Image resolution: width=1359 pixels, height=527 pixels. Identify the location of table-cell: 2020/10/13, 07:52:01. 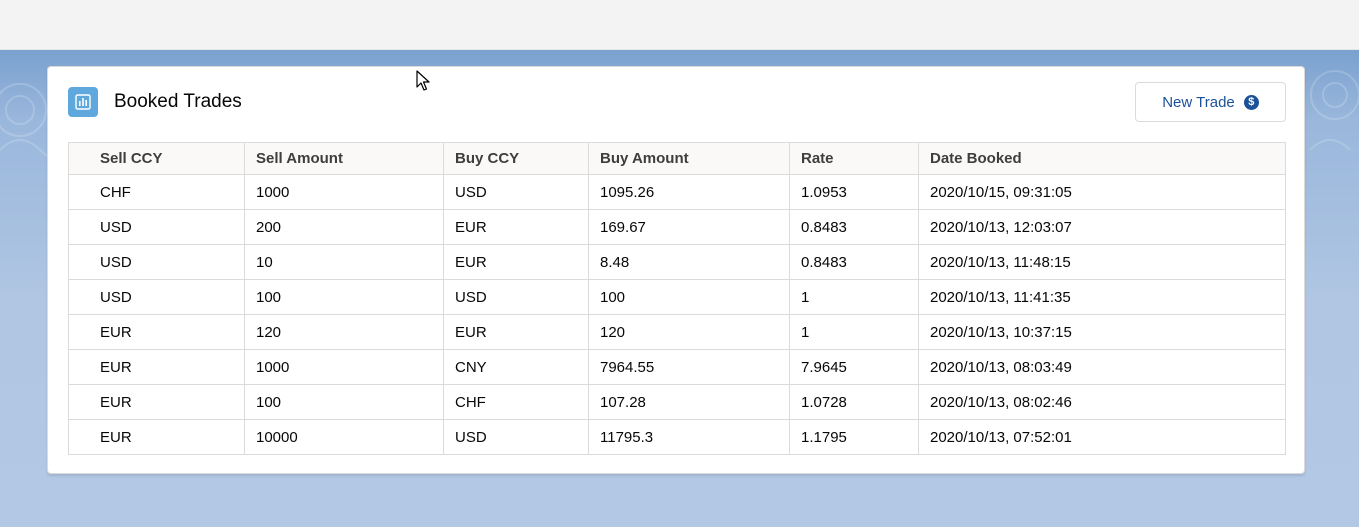
(1102, 437).